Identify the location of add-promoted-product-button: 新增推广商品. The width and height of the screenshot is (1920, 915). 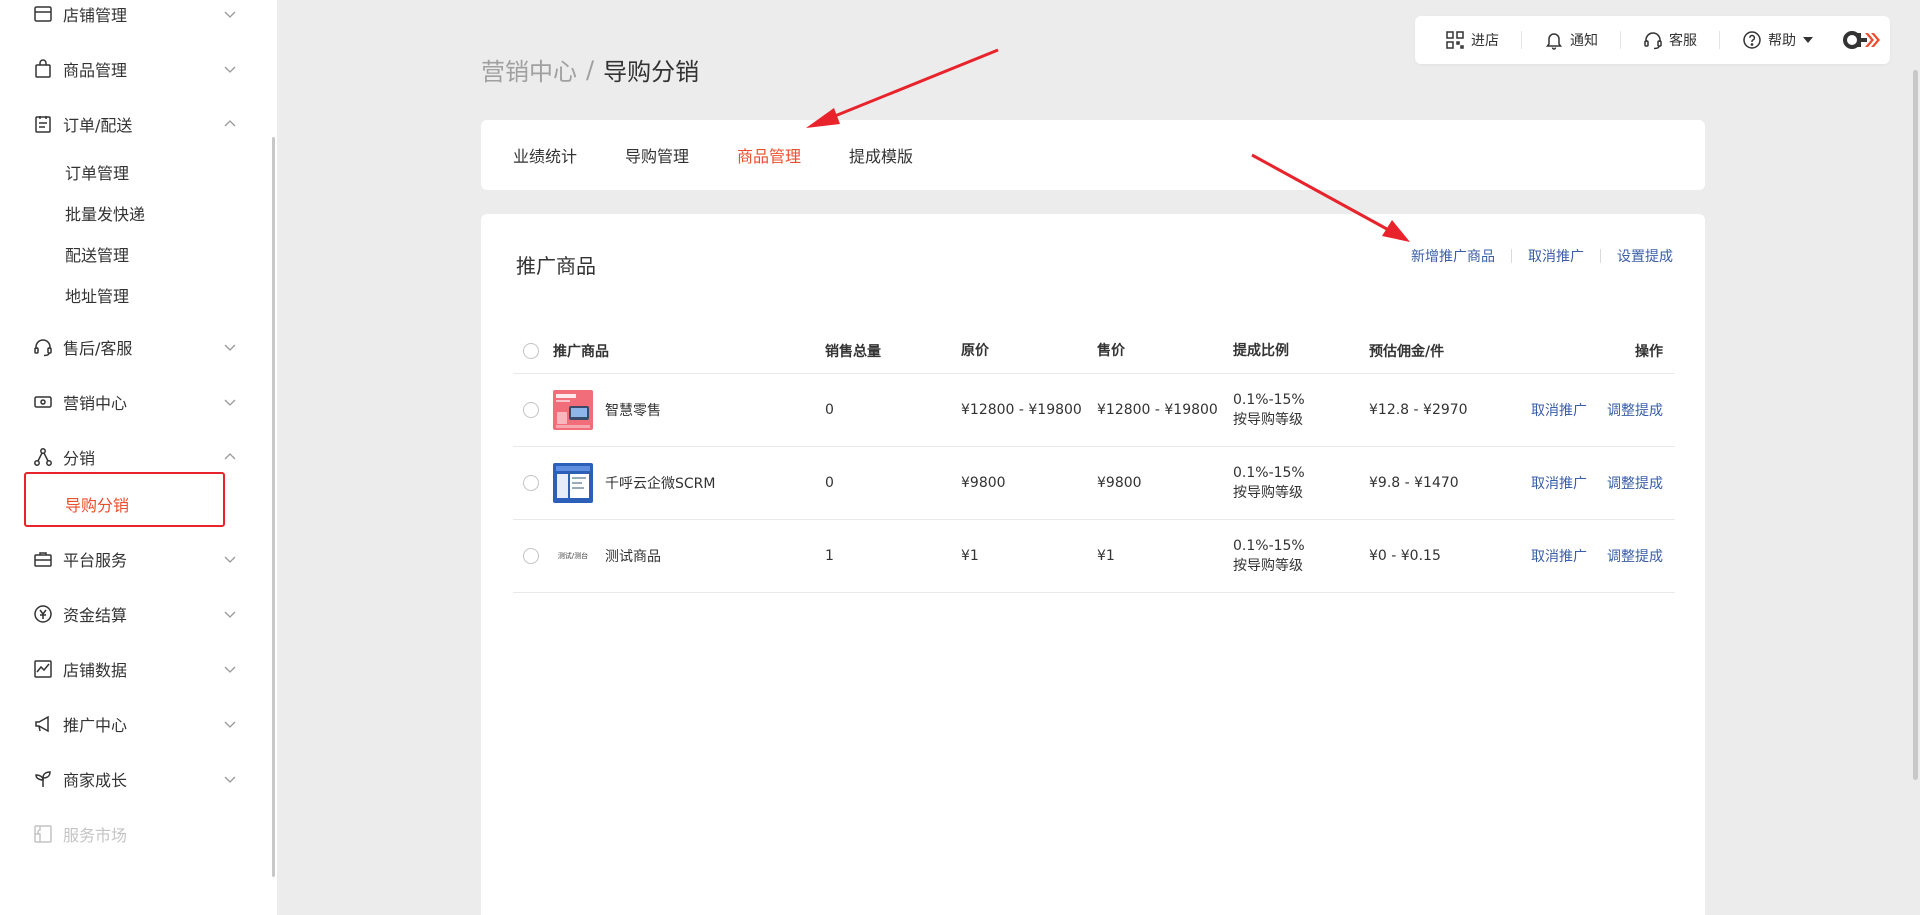
(1453, 256).